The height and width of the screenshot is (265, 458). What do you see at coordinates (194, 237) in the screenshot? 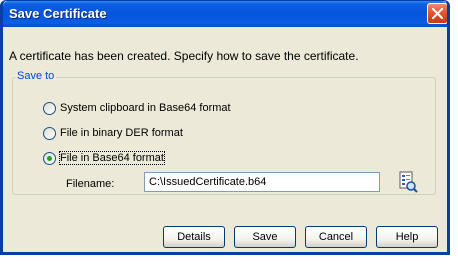
I see `details-button: Details` at bounding box center [194, 237].